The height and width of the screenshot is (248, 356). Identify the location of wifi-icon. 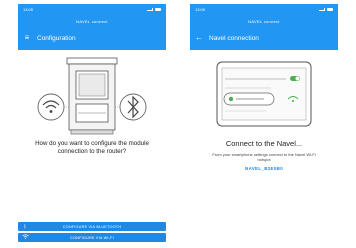
(25, 237).